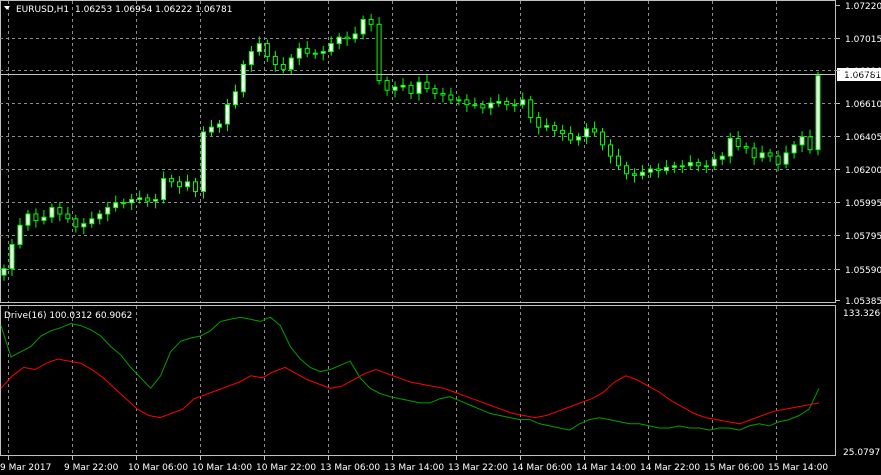 This screenshot has width=881, height=475. I want to click on symbol-timeframe: EURUSD,H1, so click(42, 10).